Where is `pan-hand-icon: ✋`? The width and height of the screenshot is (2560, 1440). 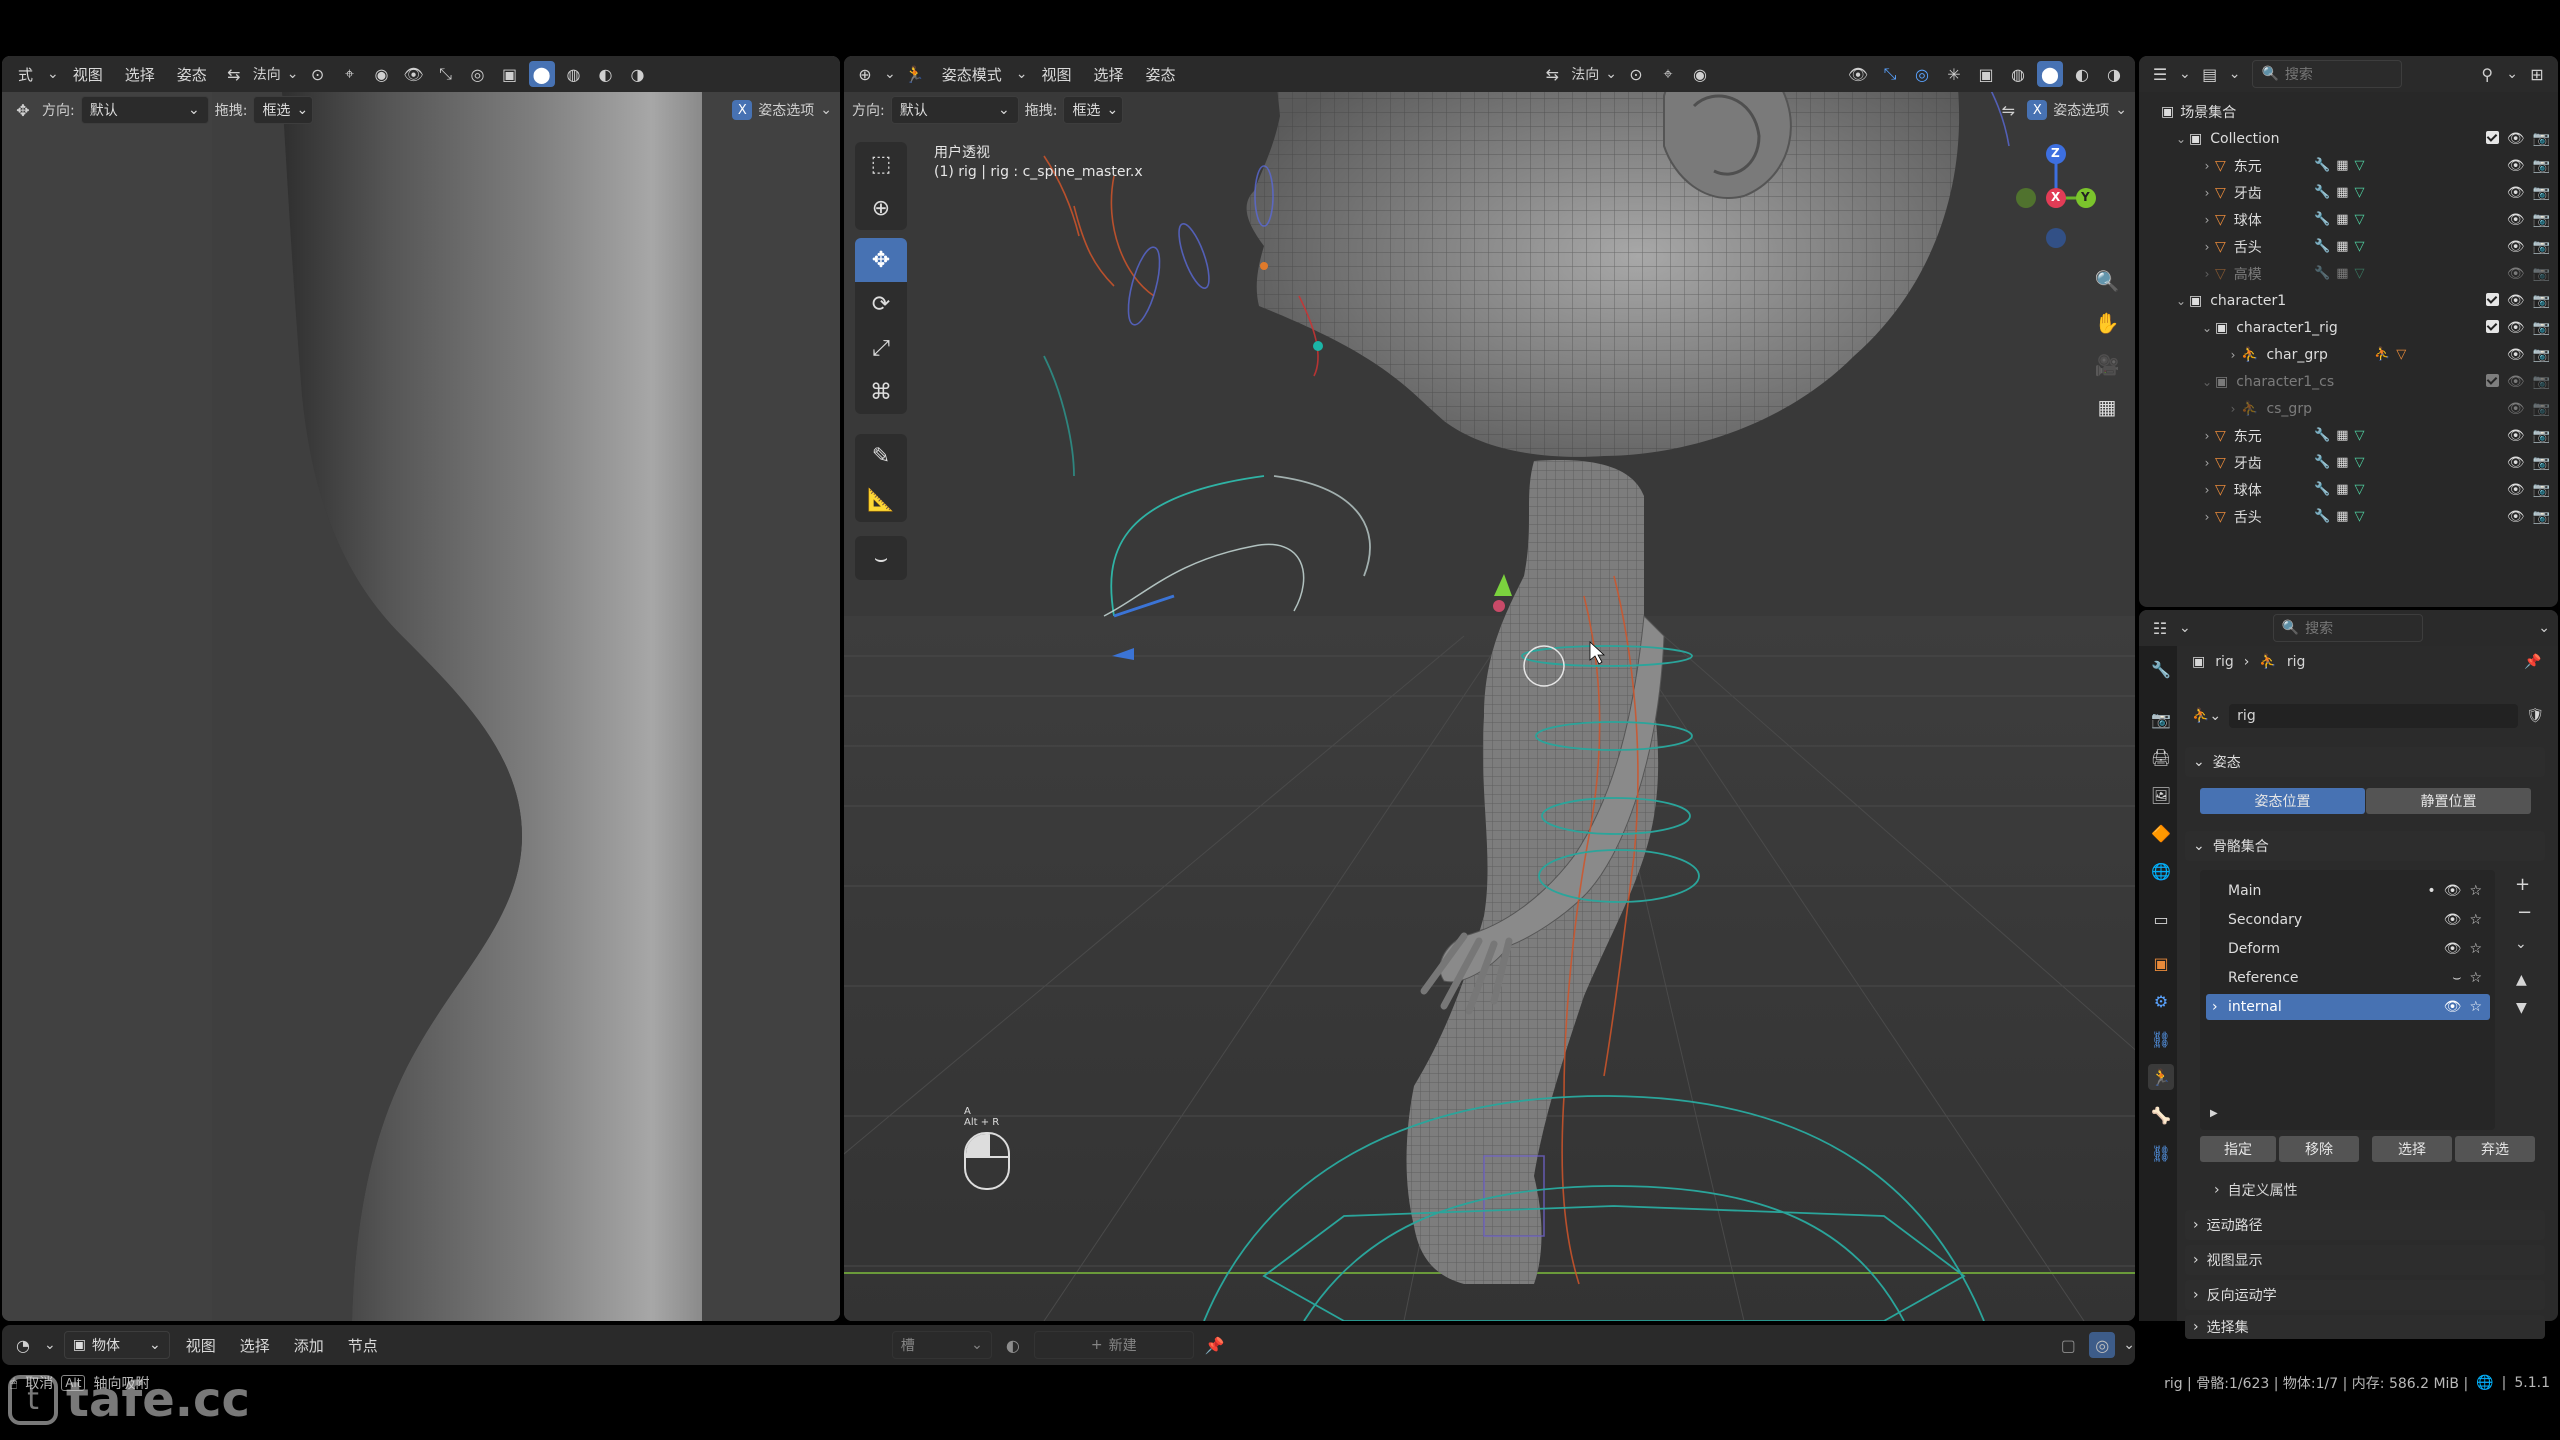
pan-hand-icon: ✋ is located at coordinates (2107, 323).